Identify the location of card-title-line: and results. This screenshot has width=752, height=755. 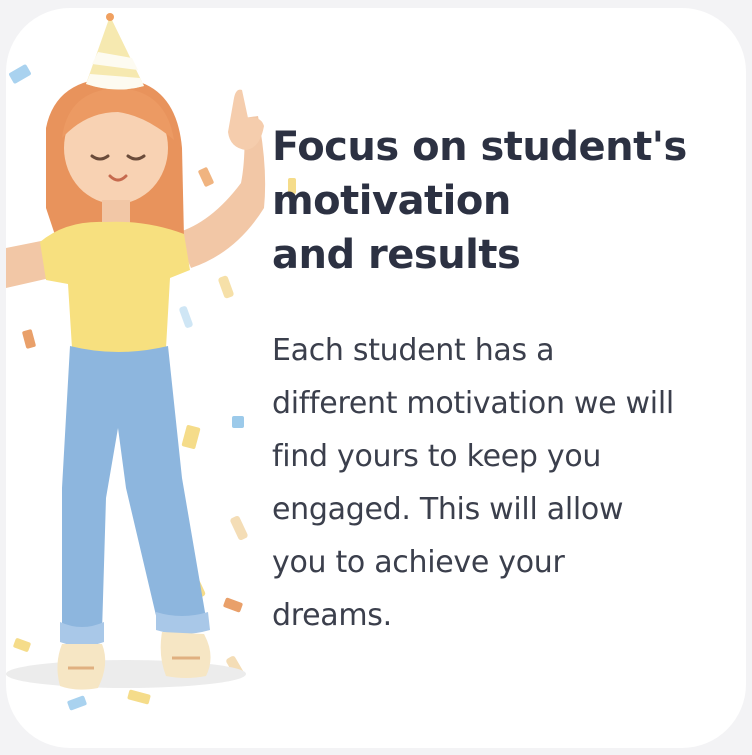
(396, 255).